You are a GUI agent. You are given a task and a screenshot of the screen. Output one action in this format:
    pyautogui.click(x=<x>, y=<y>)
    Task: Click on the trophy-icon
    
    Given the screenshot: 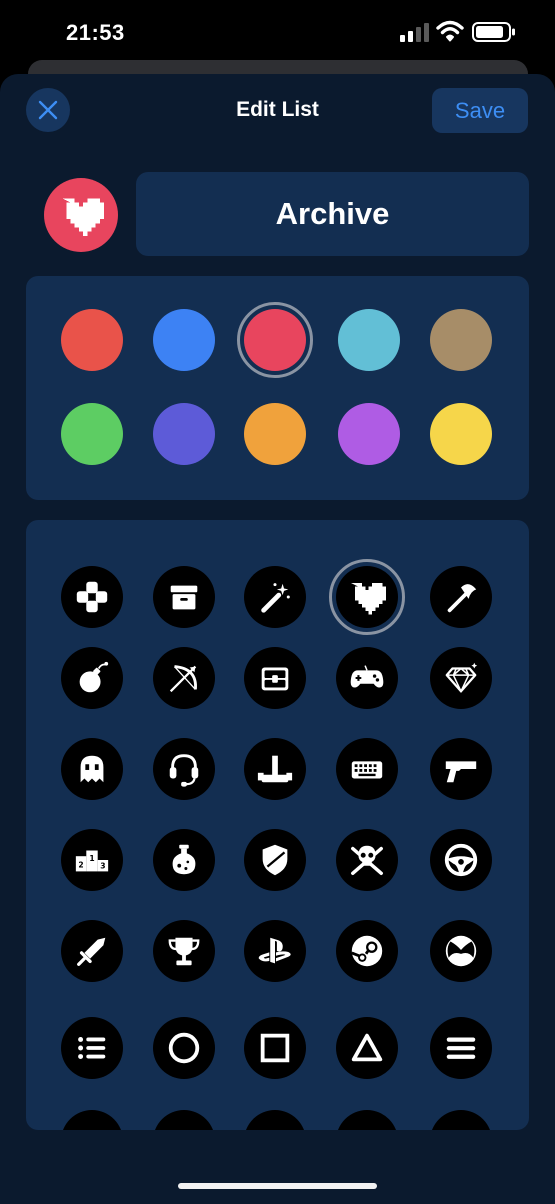 What is the action you would take?
    pyautogui.click(x=184, y=951)
    